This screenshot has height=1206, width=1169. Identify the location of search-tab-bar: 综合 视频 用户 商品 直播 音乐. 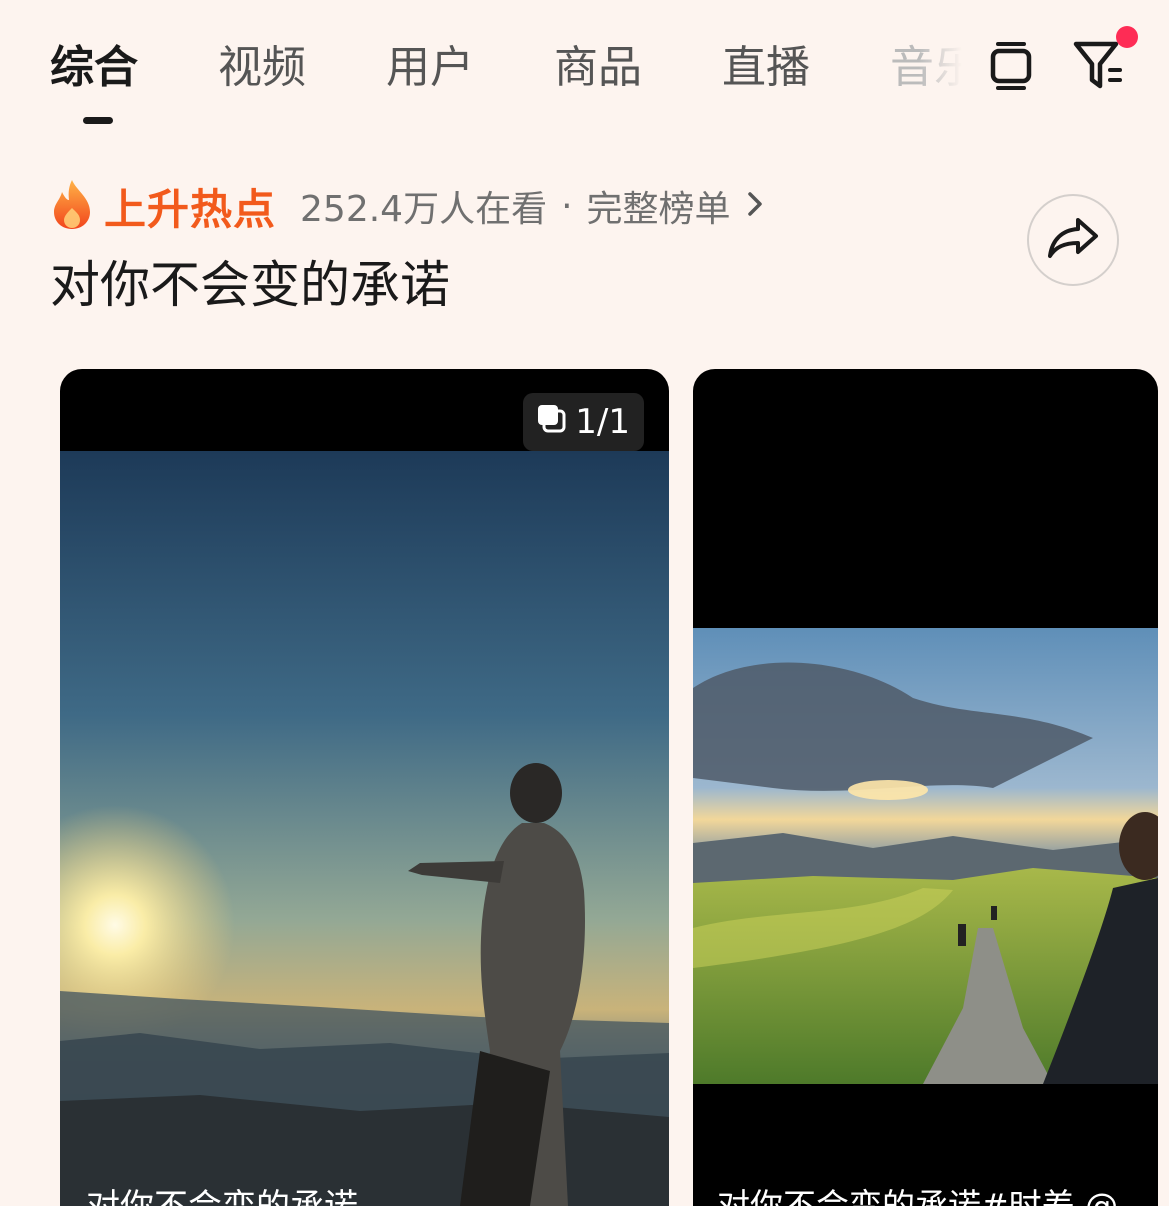
(584, 70).